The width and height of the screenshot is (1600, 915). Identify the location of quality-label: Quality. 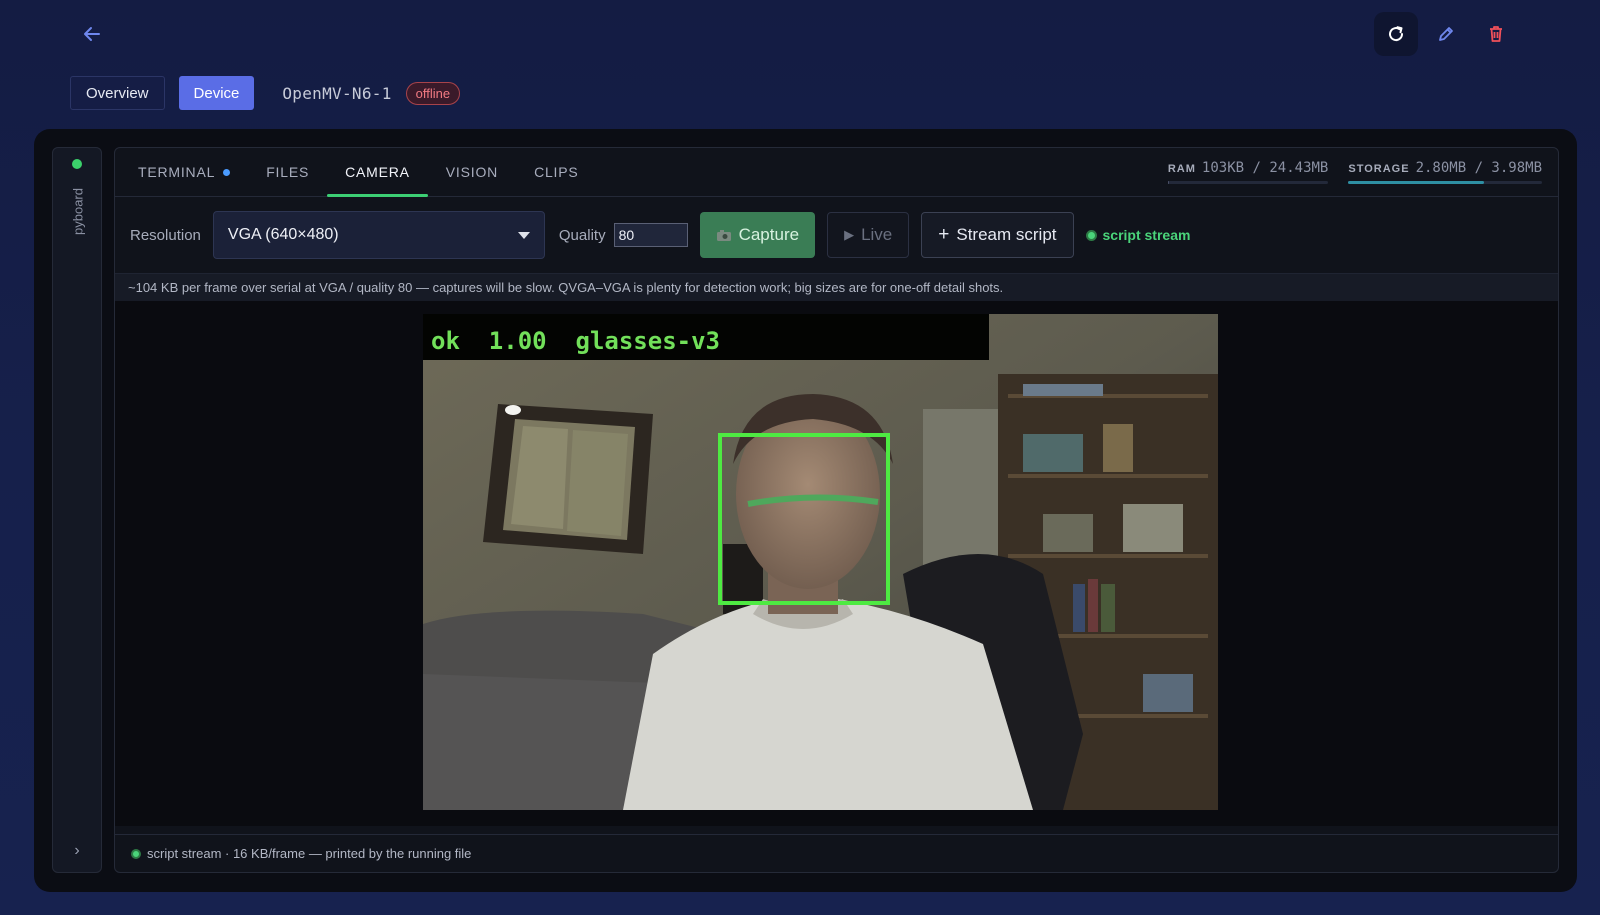
(582, 235).